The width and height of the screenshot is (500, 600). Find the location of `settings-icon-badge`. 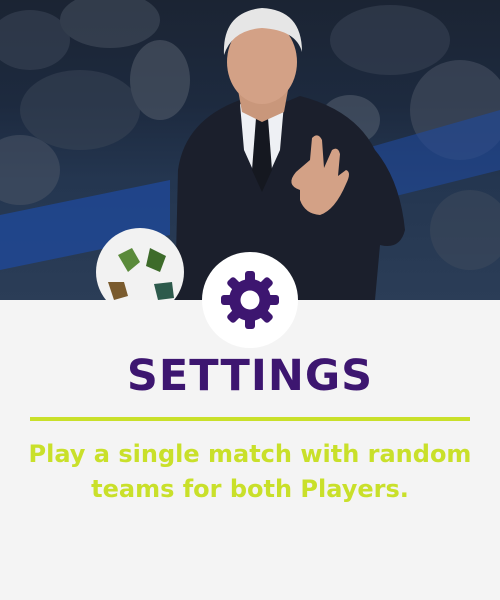

settings-icon-badge is located at coordinates (250, 300).